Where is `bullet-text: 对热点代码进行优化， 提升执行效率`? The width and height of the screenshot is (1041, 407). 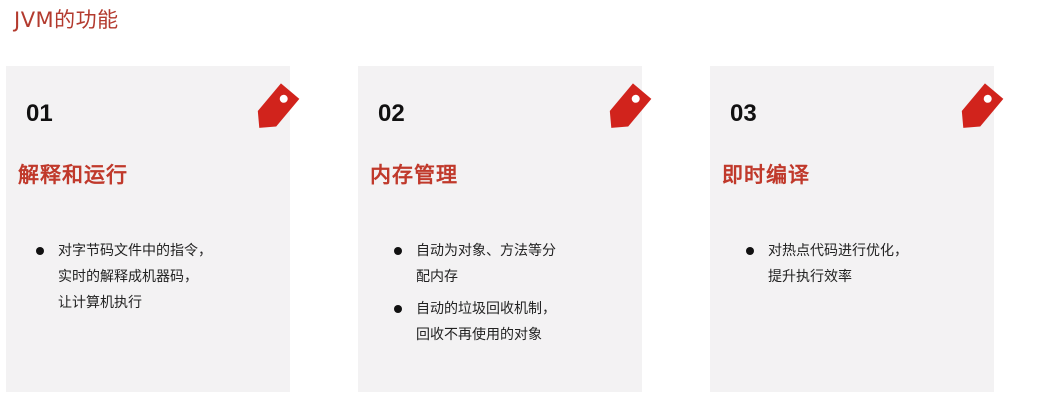 bullet-text: 对热点代码进行优化， 提升执行效率 is located at coordinates (838, 264).